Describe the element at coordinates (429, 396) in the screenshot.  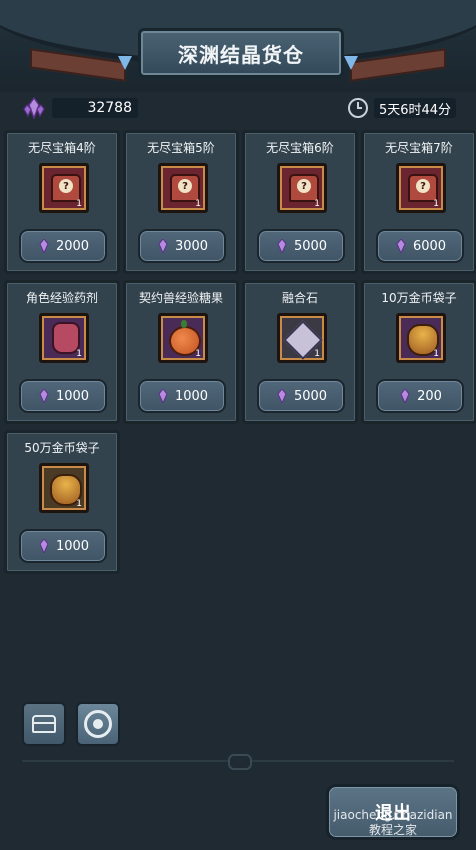
I see `item-price: 200` at that location.